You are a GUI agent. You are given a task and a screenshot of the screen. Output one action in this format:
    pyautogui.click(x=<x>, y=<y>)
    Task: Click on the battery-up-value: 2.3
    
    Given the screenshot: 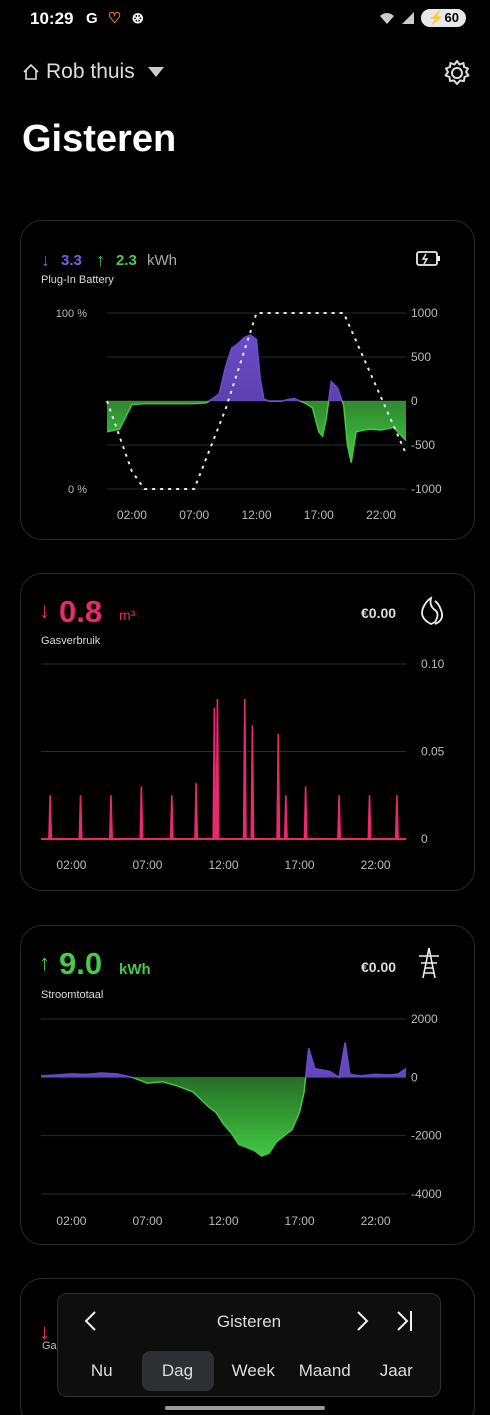 What is the action you would take?
    pyautogui.click(x=126, y=260)
    